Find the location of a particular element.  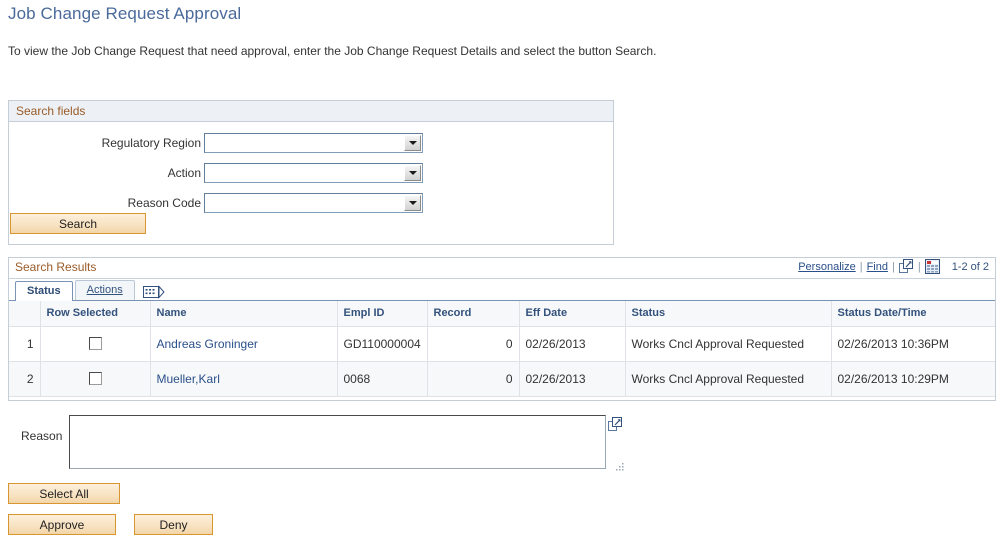

search-fields-header: Search fields is located at coordinates (311, 111).